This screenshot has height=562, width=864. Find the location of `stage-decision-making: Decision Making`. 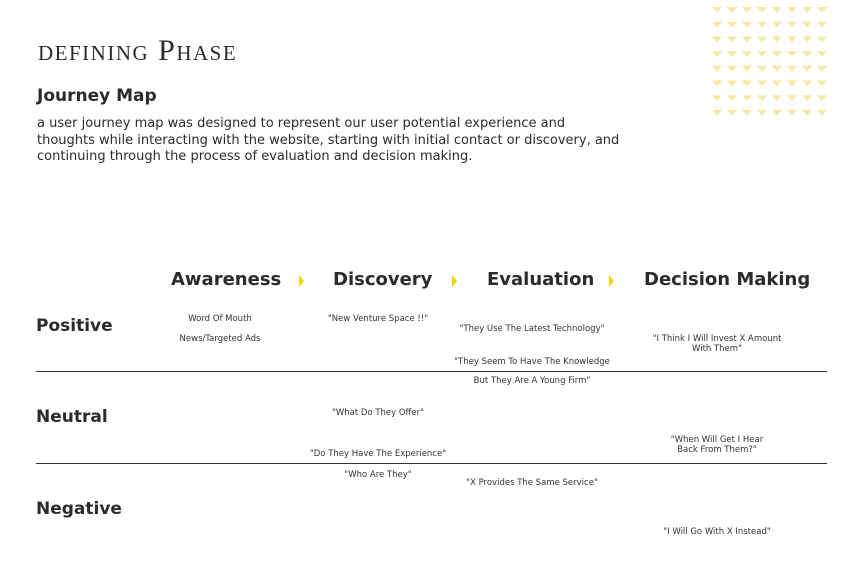

stage-decision-making: Decision Making is located at coordinates (727, 279).